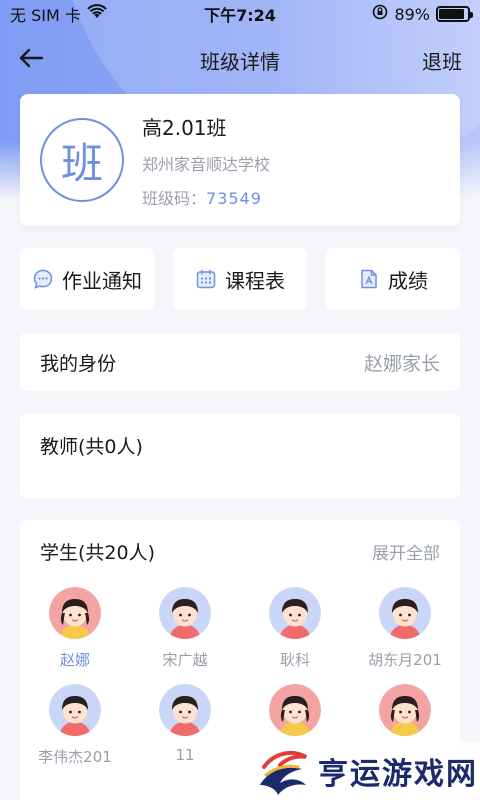 The height and width of the screenshot is (800, 480). I want to click on calendar-icon, so click(206, 279).